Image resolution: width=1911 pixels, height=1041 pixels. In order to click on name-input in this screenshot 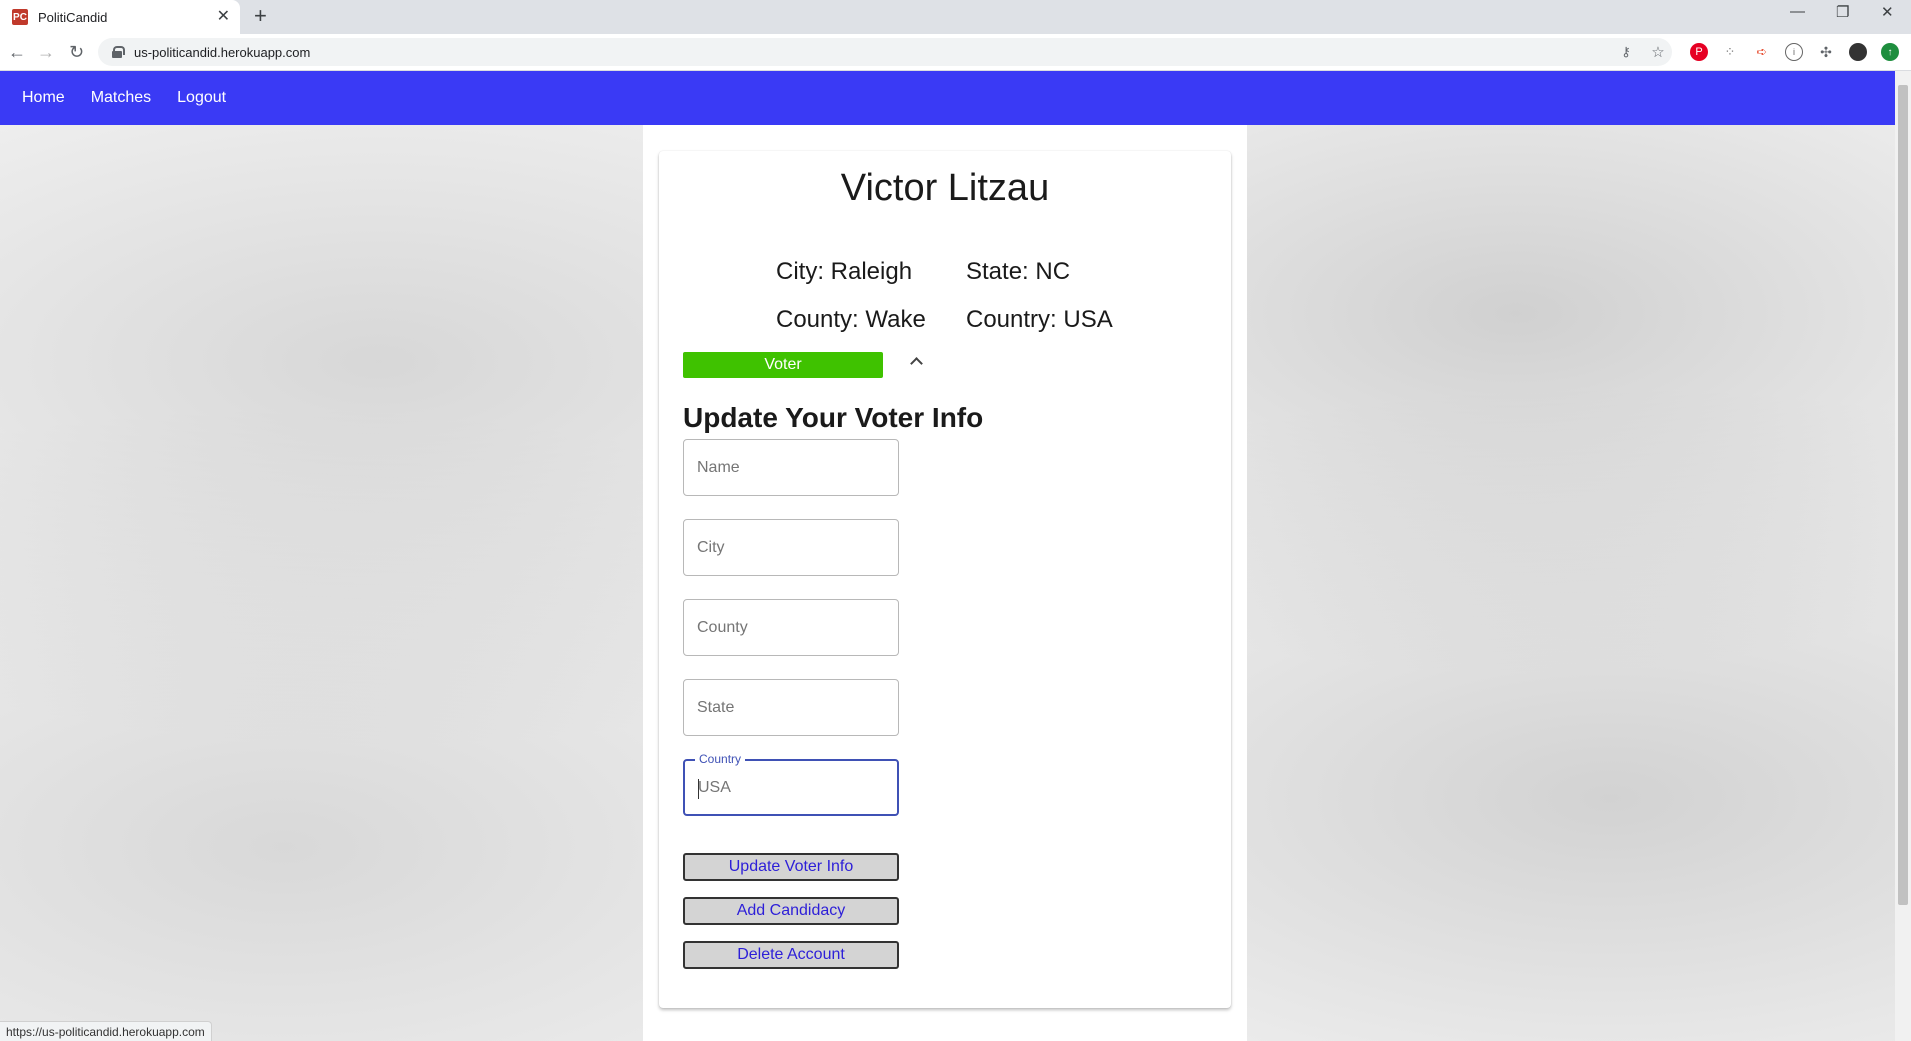, I will do `click(791, 467)`.